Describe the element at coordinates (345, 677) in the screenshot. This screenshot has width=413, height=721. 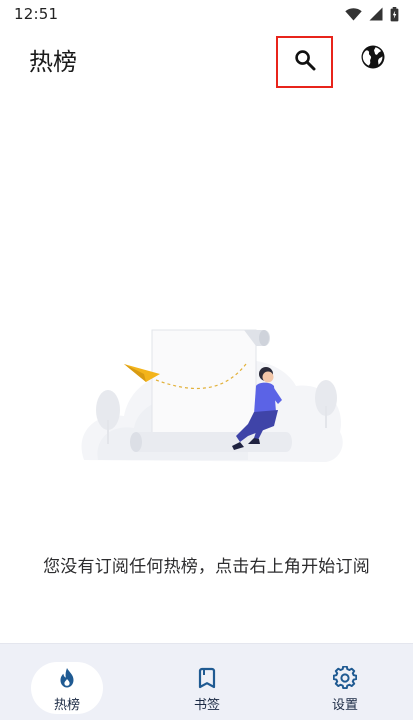
I see `gear-icon` at that location.